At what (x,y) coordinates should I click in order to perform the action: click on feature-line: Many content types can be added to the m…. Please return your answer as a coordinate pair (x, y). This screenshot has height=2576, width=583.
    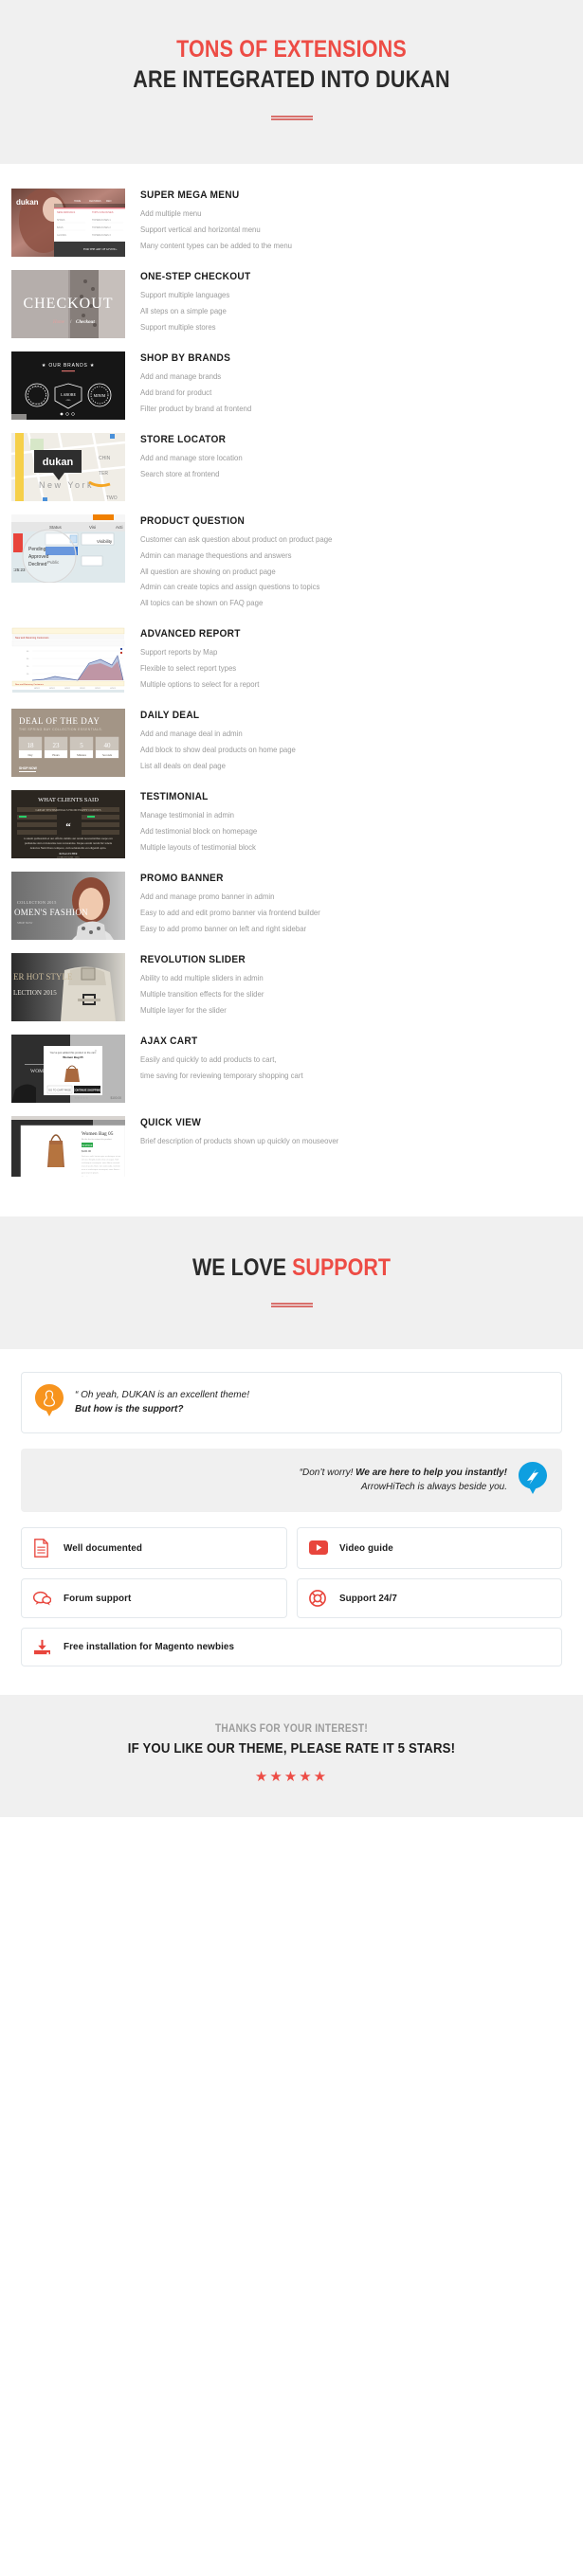
    Looking at the image, I should click on (217, 245).